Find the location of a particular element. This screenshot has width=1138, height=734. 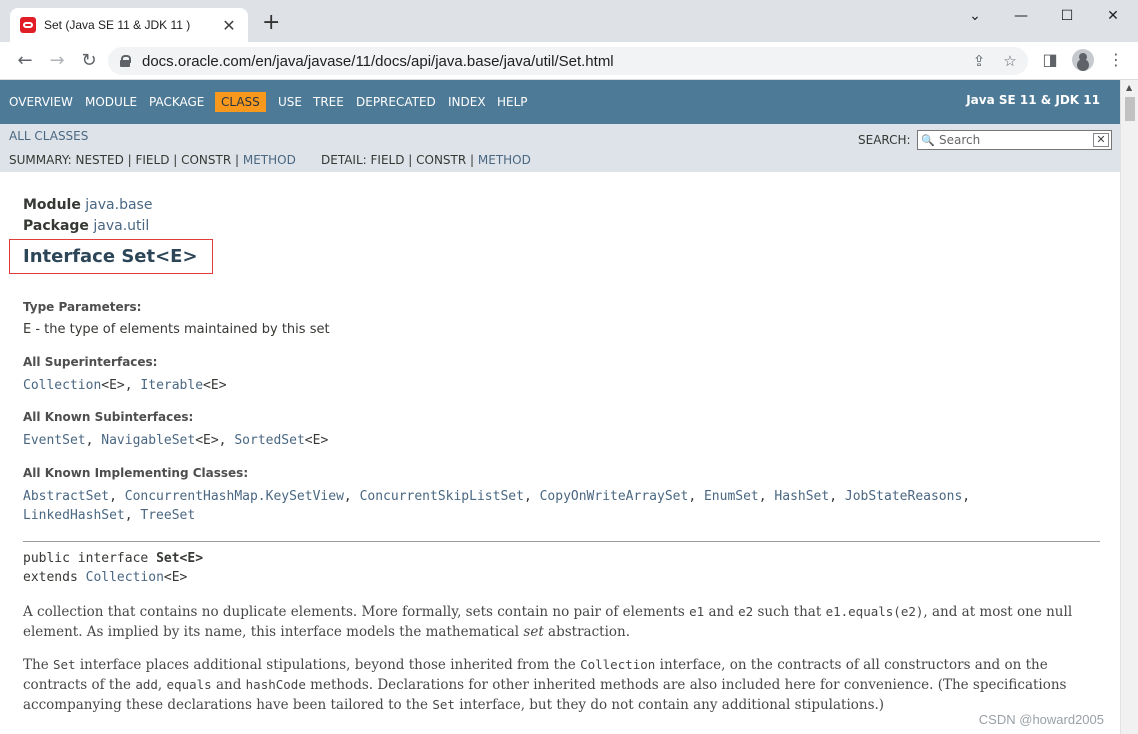

title-highlight-box: Interface Set<E> is located at coordinates (111, 256).